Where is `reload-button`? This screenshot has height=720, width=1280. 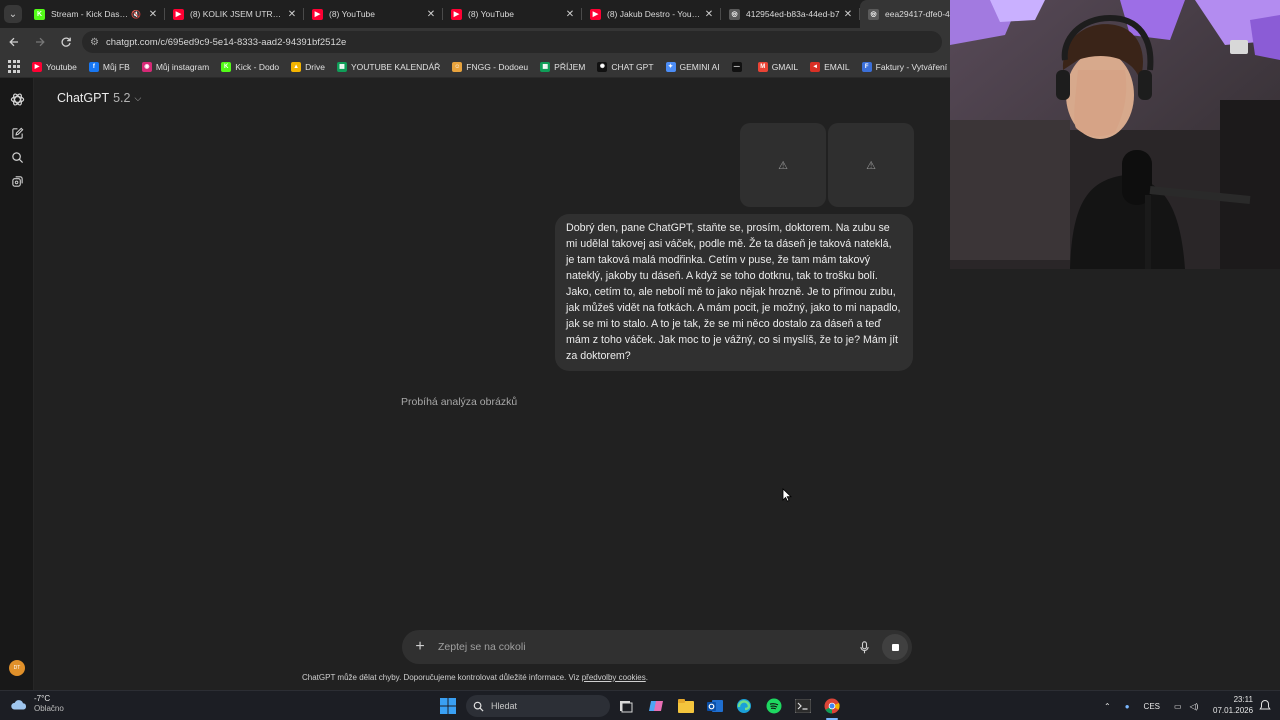
reload-button is located at coordinates (66, 42).